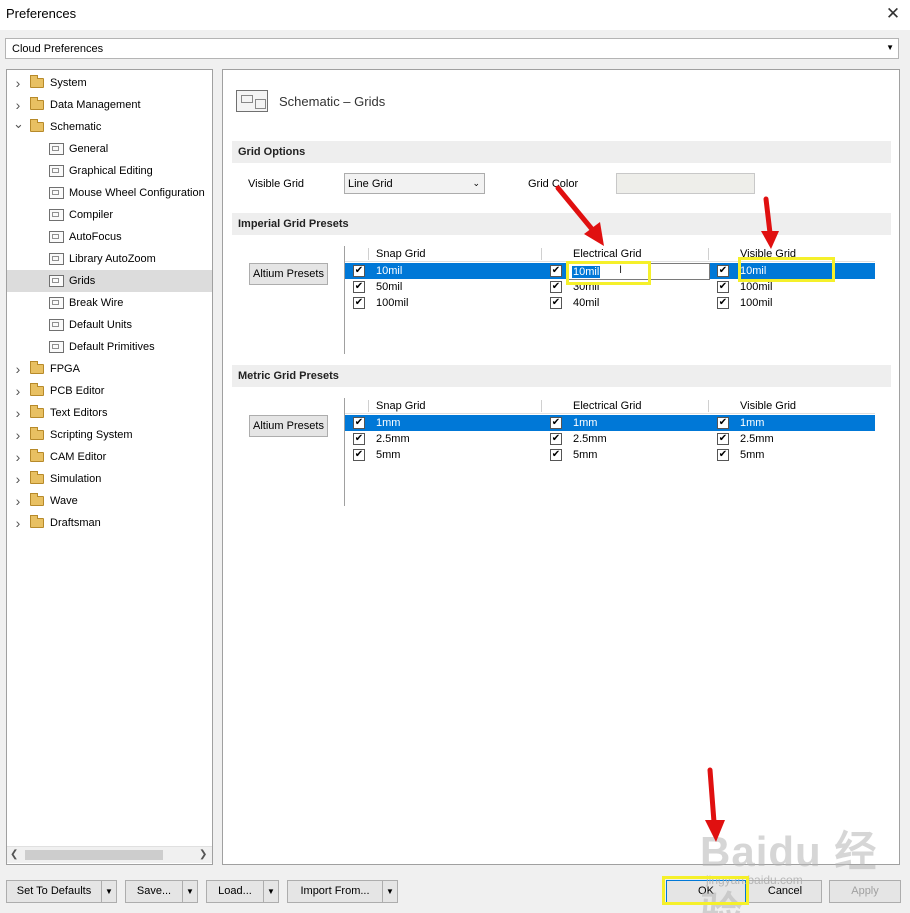  Describe the element at coordinates (388, 423) in the screenshot. I see `cell-snap: 1mm` at that location.